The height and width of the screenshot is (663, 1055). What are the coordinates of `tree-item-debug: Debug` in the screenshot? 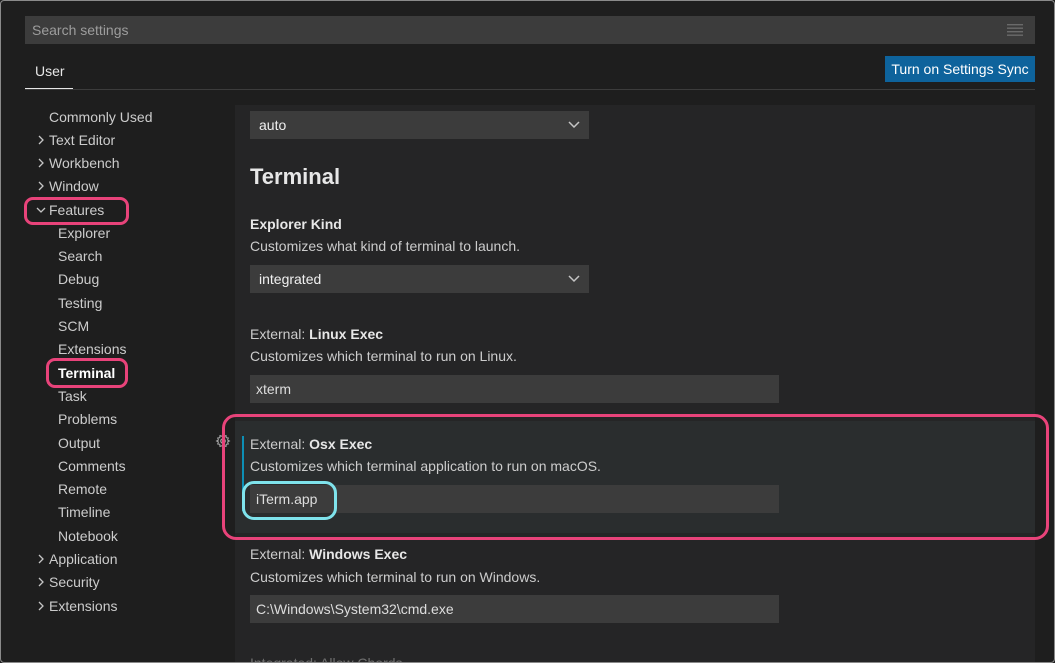 It's located at (78, 279).